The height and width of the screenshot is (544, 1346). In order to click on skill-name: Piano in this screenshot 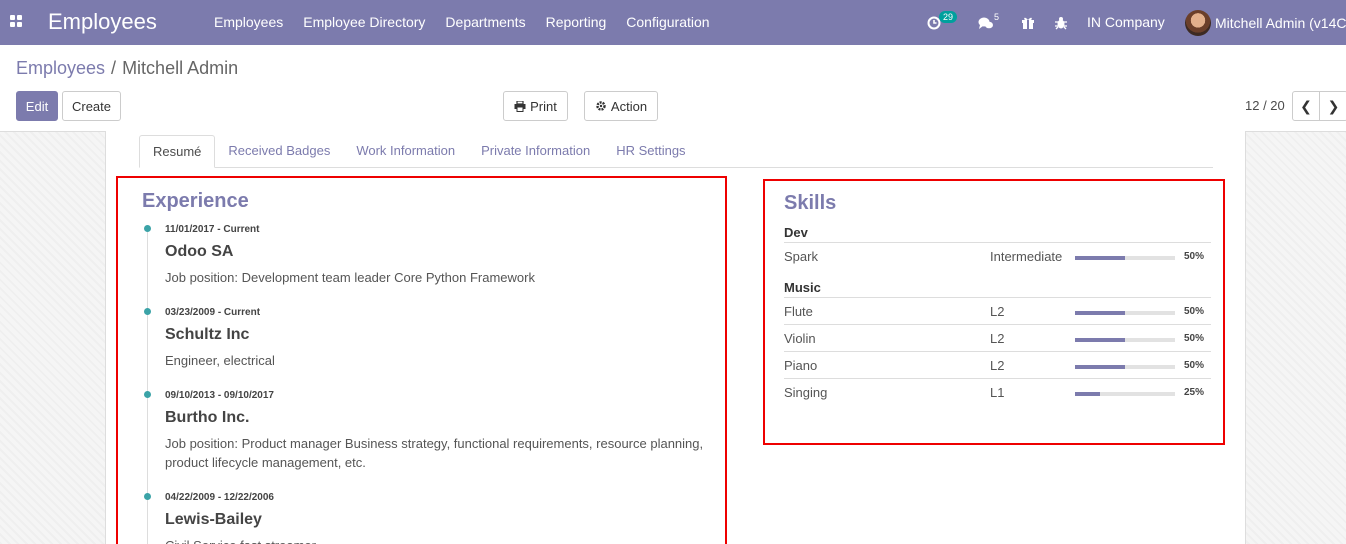, I will do `click(801, 365)`.